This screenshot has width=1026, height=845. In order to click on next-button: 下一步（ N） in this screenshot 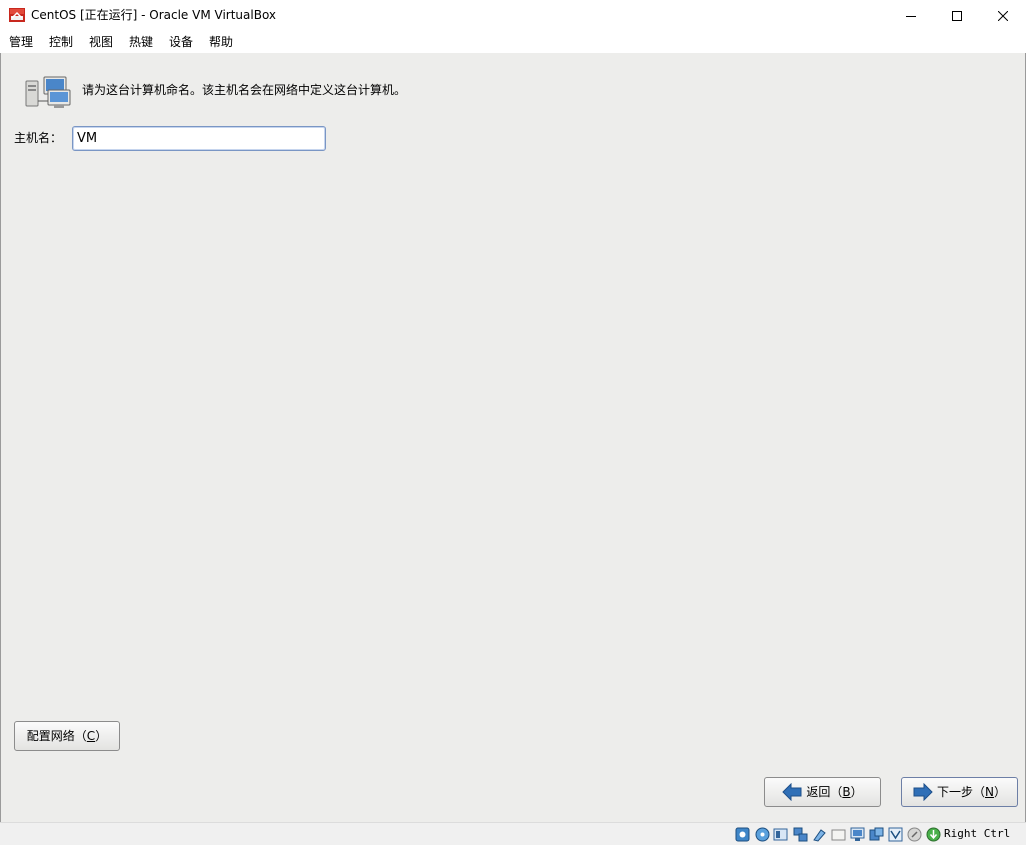, I will do `click(959, 792)`.